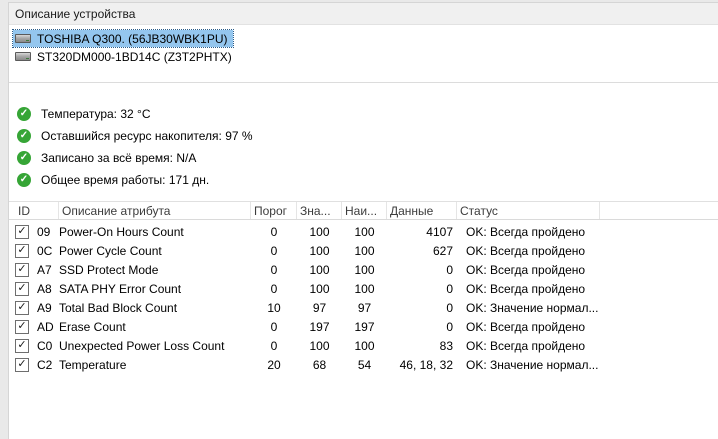 The height and width of the screenshot is (439, 718). What do you see at coordinates (319, 364) in the screenshot?
I see `cell-value: 68` at bounding box center [319, 364].